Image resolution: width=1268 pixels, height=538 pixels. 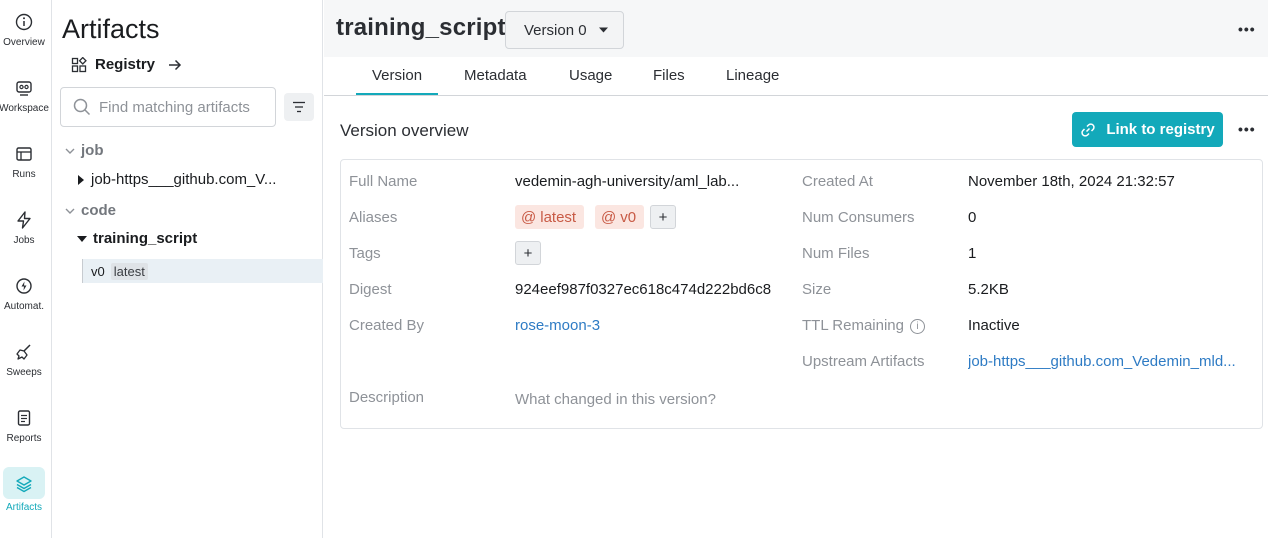 I want to click on alias-latest: @ latest, so click(x=550, y=217).